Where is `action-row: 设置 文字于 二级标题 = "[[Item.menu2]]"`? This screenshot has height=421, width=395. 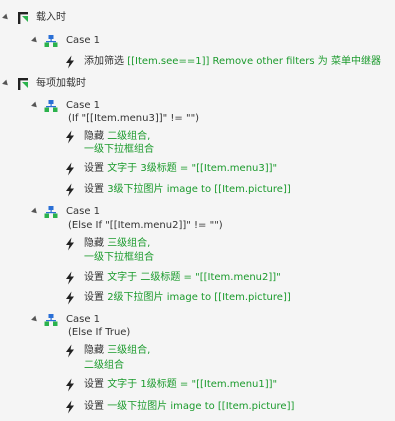
action-row: 设置 文字于 二级标题 = "[[Item.menu2]]" is located at coordinates (197, 278).